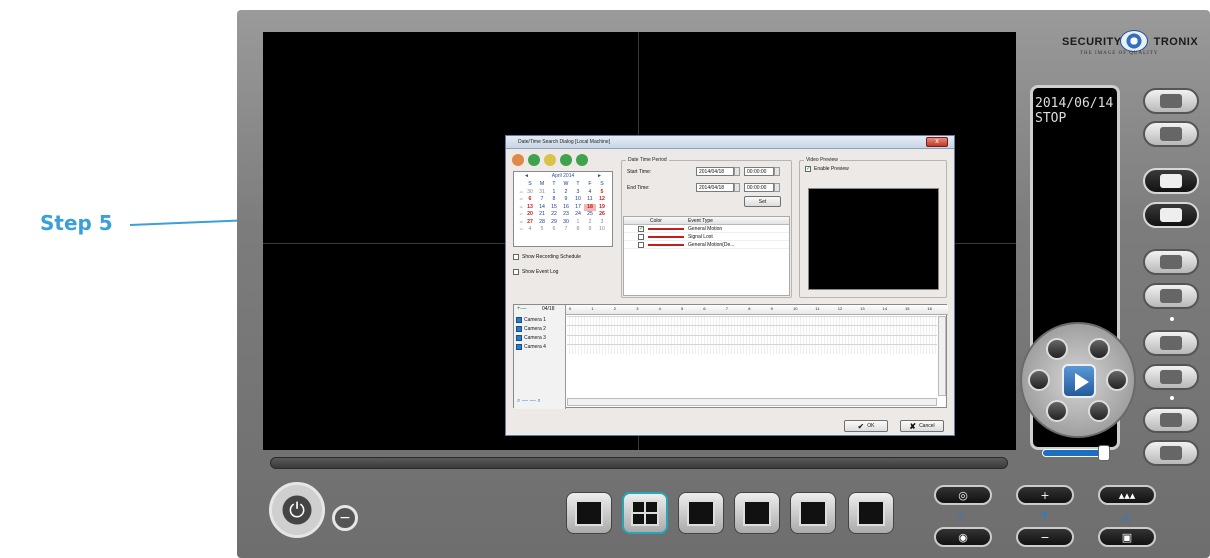 This screenshot has height=558, width=1210. What do you see at coordinates (566, 208) in the screenshot?
I see `calendar-day: 16` at bounding box center [566, 208].